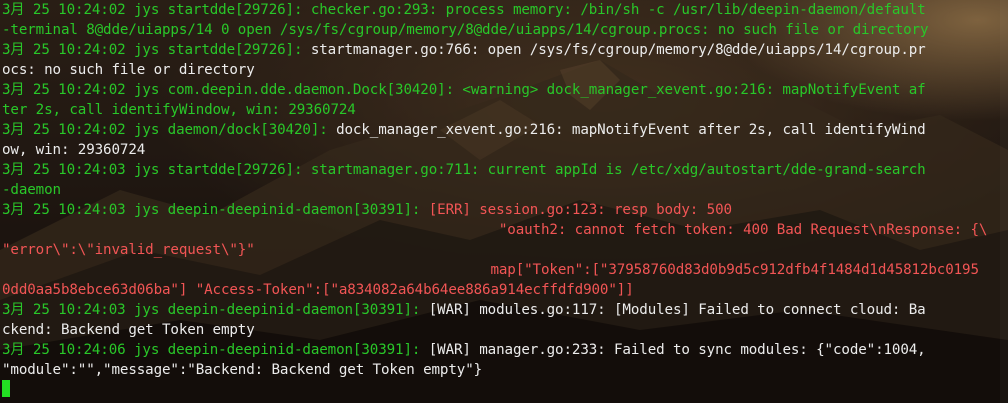 The height and width of the screenshot is (403, 1008). What do you see at coordinates (74, 150) in the screenshot?
I see `log-text-segment: ow, win: 29360724` at bounding box center [74, 150].